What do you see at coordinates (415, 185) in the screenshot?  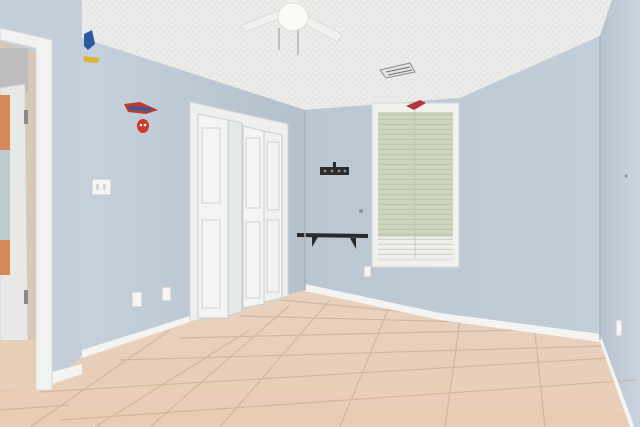 I see `window-with-blinds` at bounding box center [415, 185].